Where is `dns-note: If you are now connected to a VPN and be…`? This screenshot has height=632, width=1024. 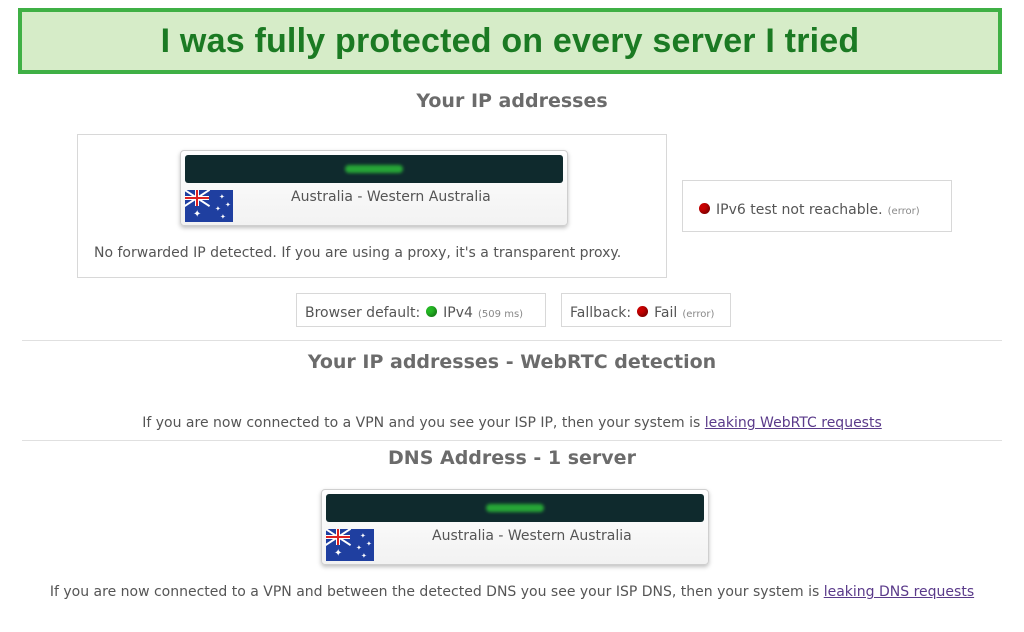 dns-note: If you are now connected to a VPN and be… is located at coordinates (512, 592).